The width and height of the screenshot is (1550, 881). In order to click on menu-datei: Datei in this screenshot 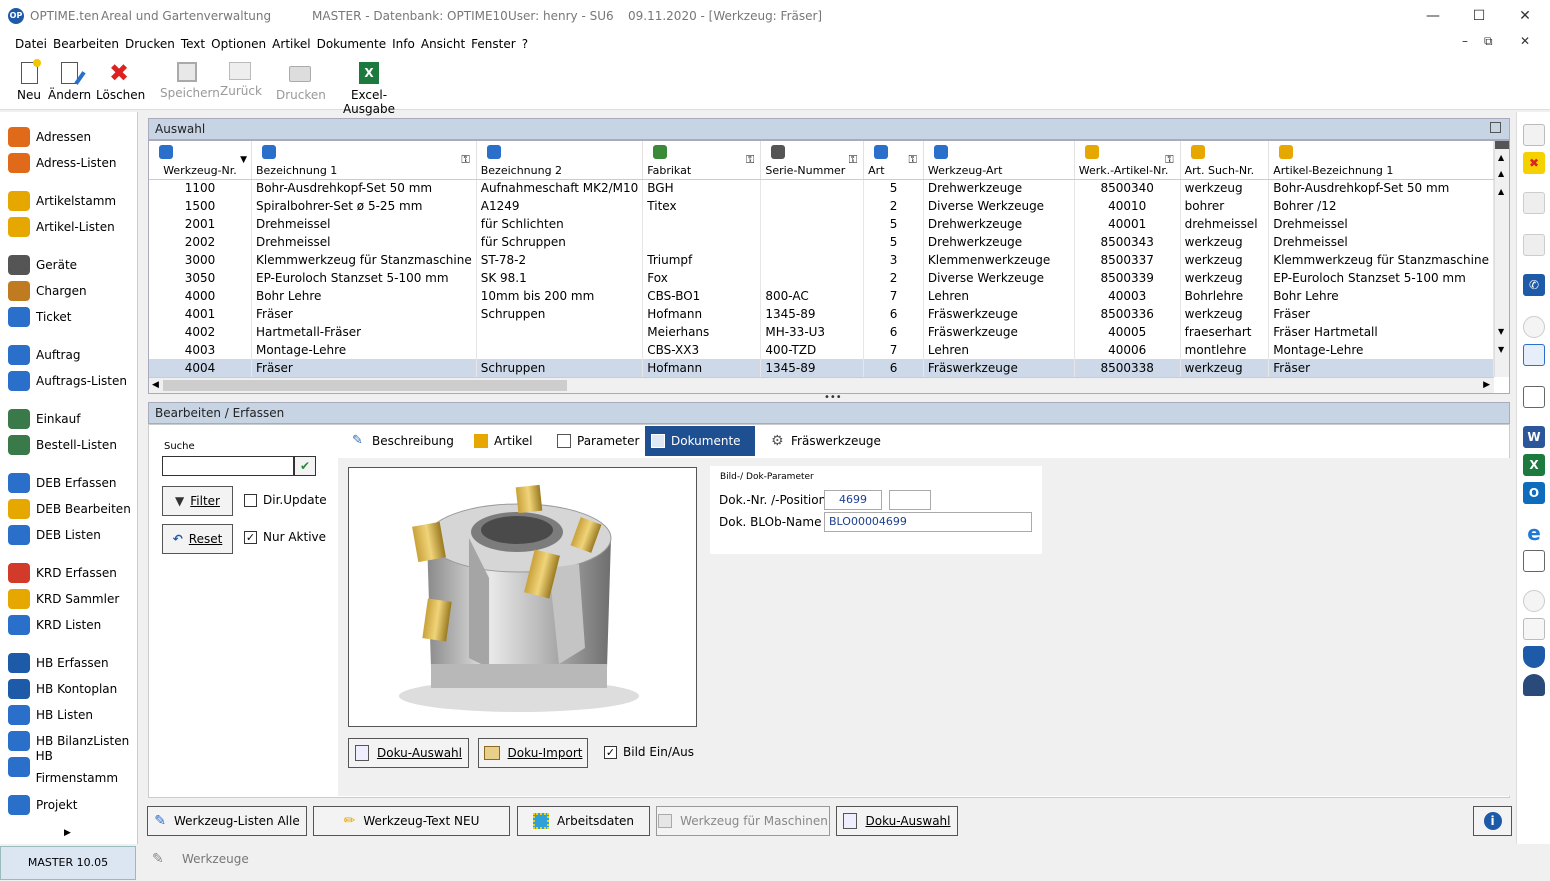, I will do `click(31, 44)`.